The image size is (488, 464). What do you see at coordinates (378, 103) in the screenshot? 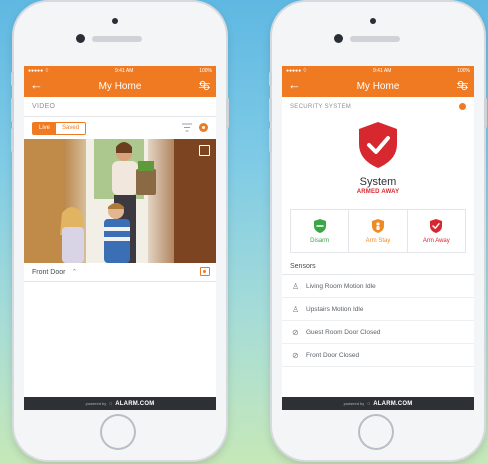
I see `security-header: SECURITY SYSTEM` at bounding box center [378, 103].